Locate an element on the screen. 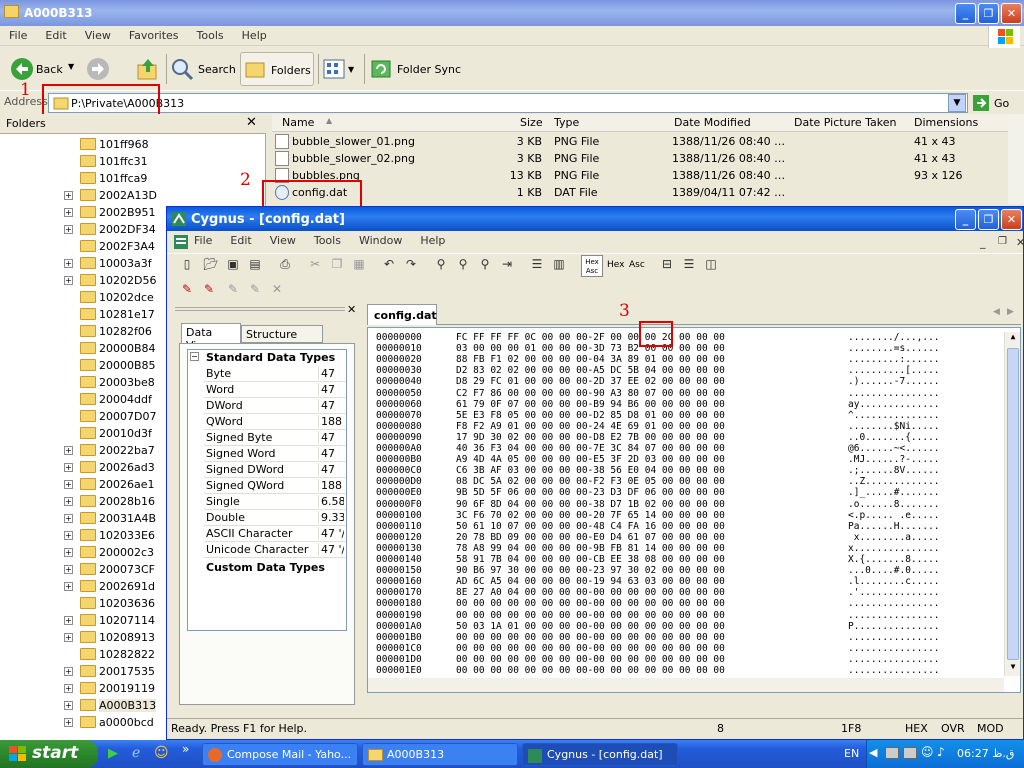 Image resolution: width=1024 pixels, height=768 pixels. panel-gripper is located at coordinates (260, 309).